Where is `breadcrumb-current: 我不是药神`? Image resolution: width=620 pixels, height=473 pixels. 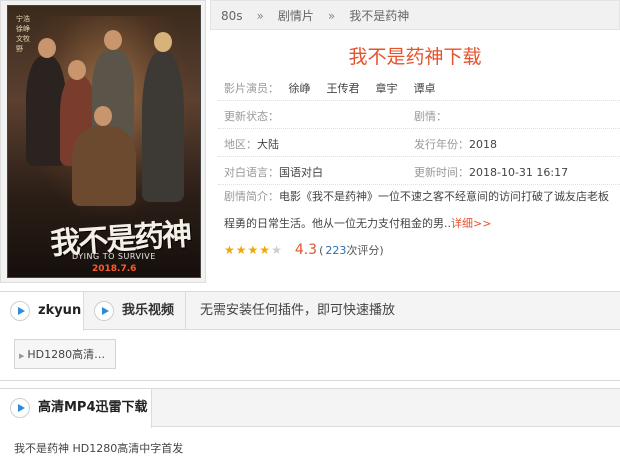 breadcrumb-current: 我不是药神 is located at coordinates (379, 16).